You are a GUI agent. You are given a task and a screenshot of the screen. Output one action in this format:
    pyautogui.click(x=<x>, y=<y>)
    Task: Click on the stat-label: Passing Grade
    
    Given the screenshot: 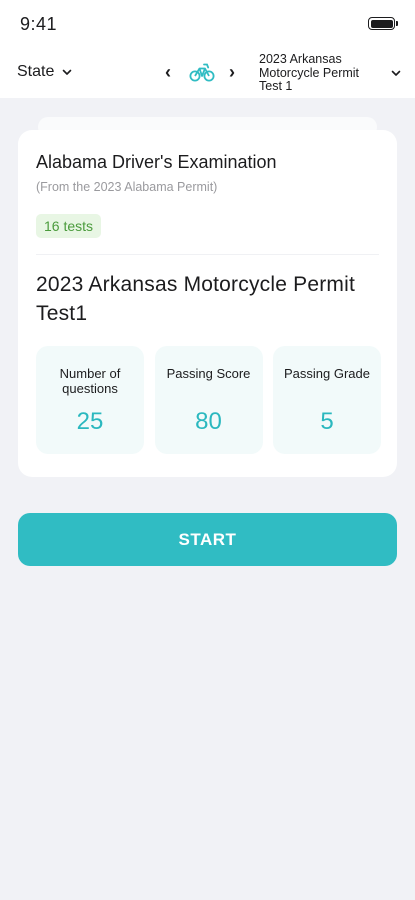 What is the action you would take?
    pyautogui.click(x=327, y=373)
    